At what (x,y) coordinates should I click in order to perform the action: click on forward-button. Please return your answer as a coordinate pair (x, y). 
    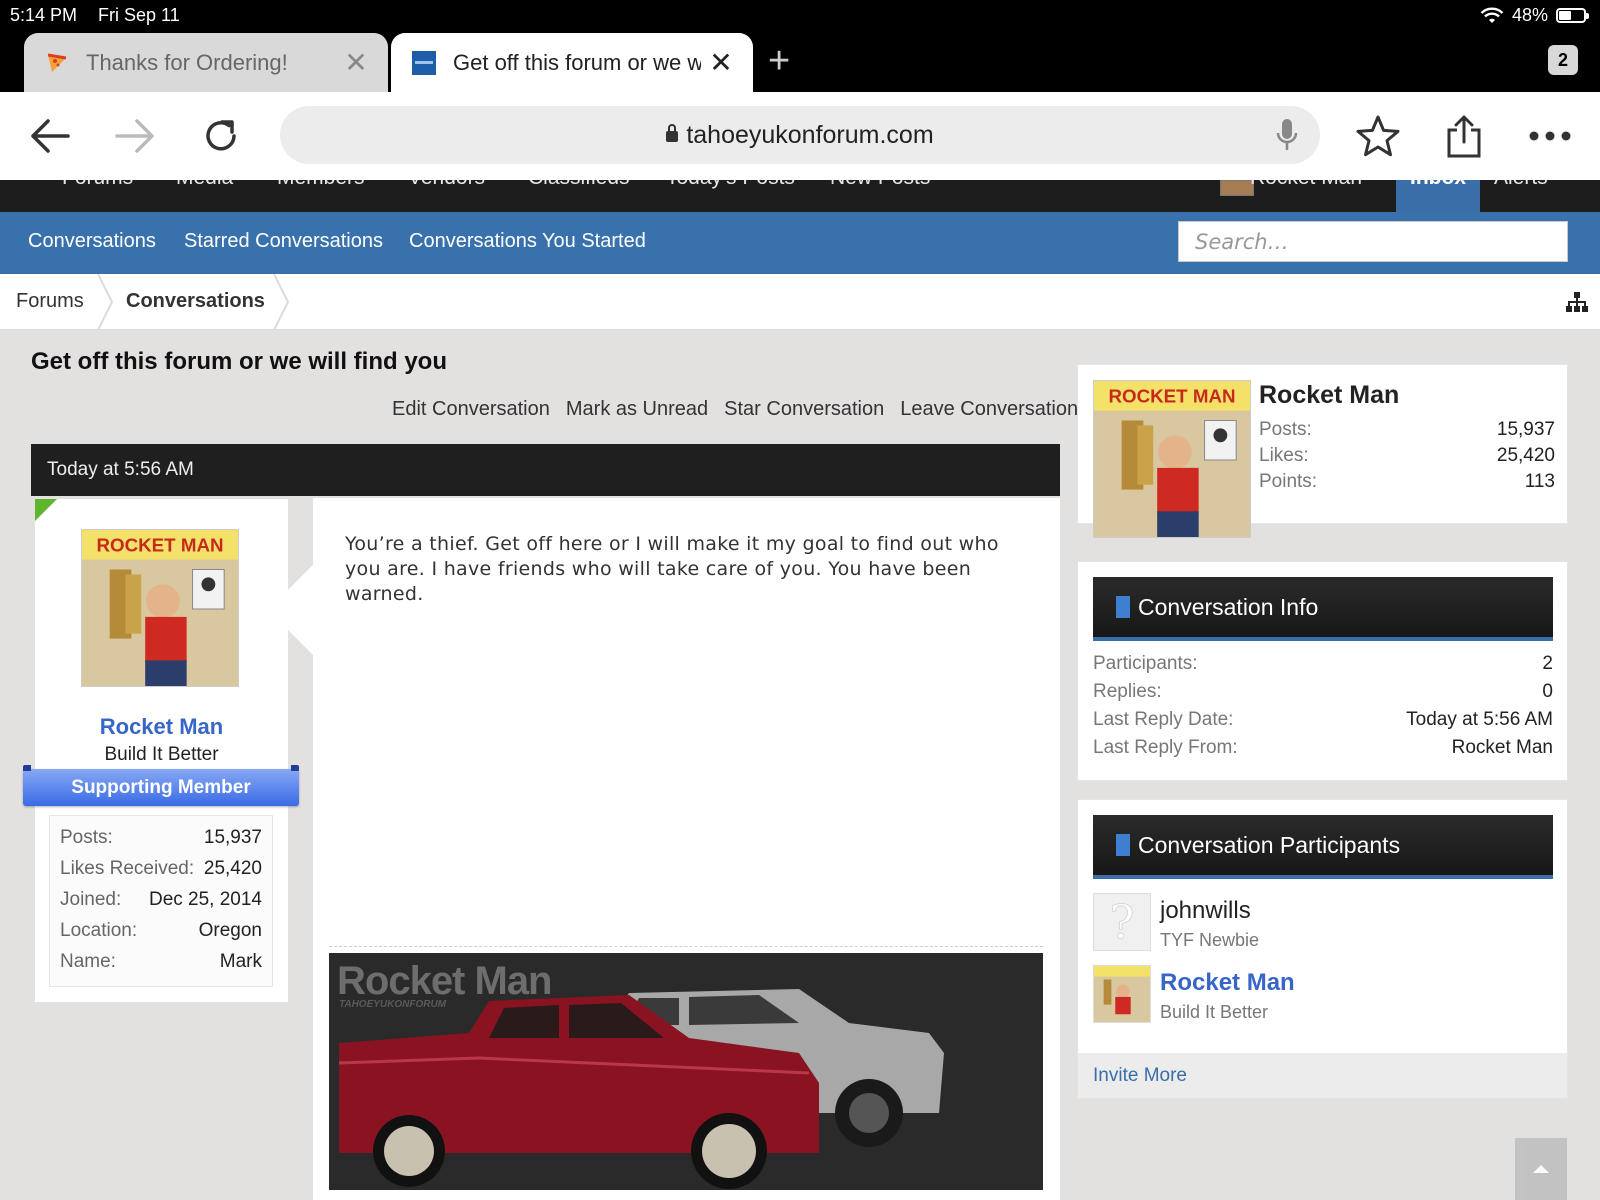
    Looking at the image, I should click on (135, 136).